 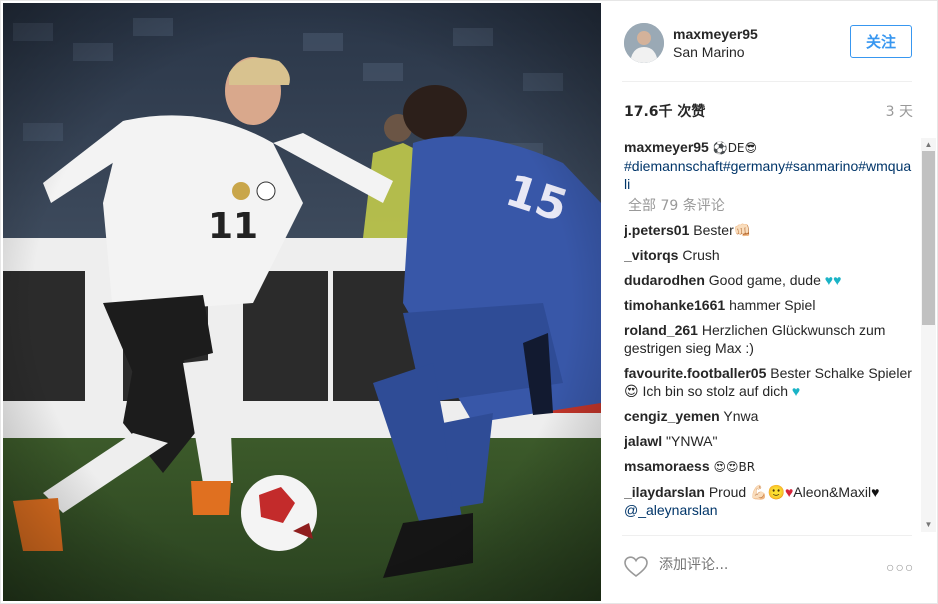 I want to click on comment-username: cengiz_yemen, so click(x=672, y=416).